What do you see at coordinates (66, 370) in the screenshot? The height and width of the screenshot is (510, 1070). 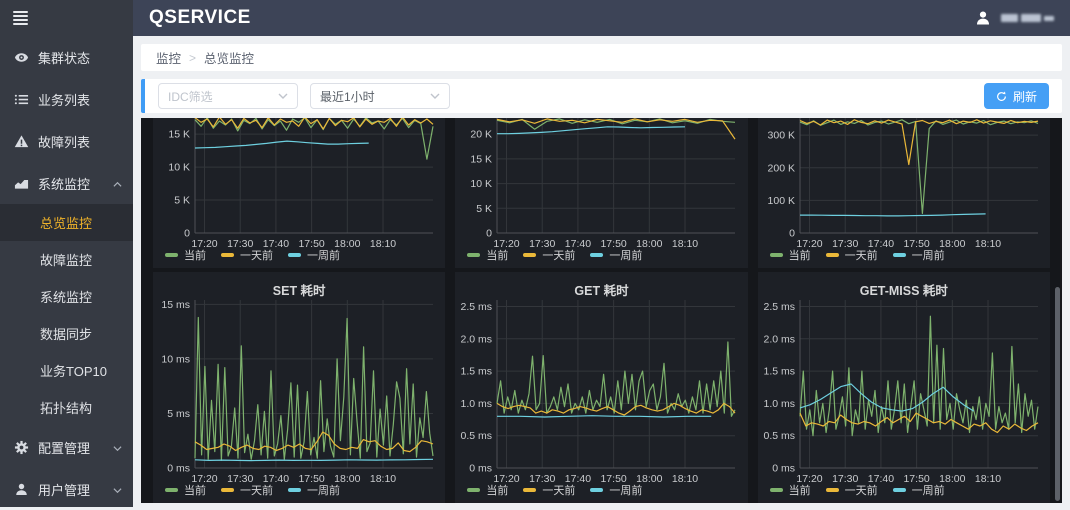 I see `sidebar-subitem-3-4: 业务TOP10` at bounding box center [66, 370].